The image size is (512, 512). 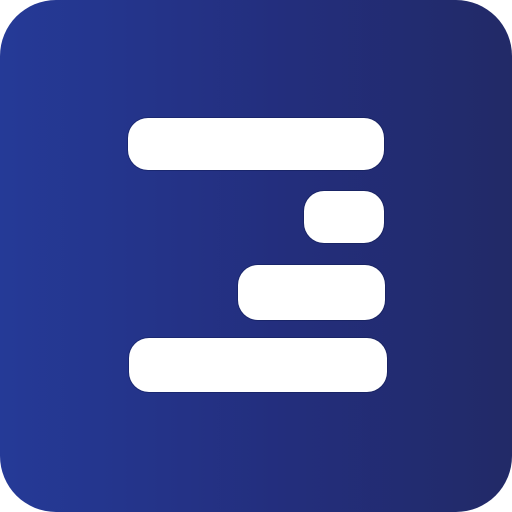 I want to click on logo-bar-top, so click(x=256, y=144).